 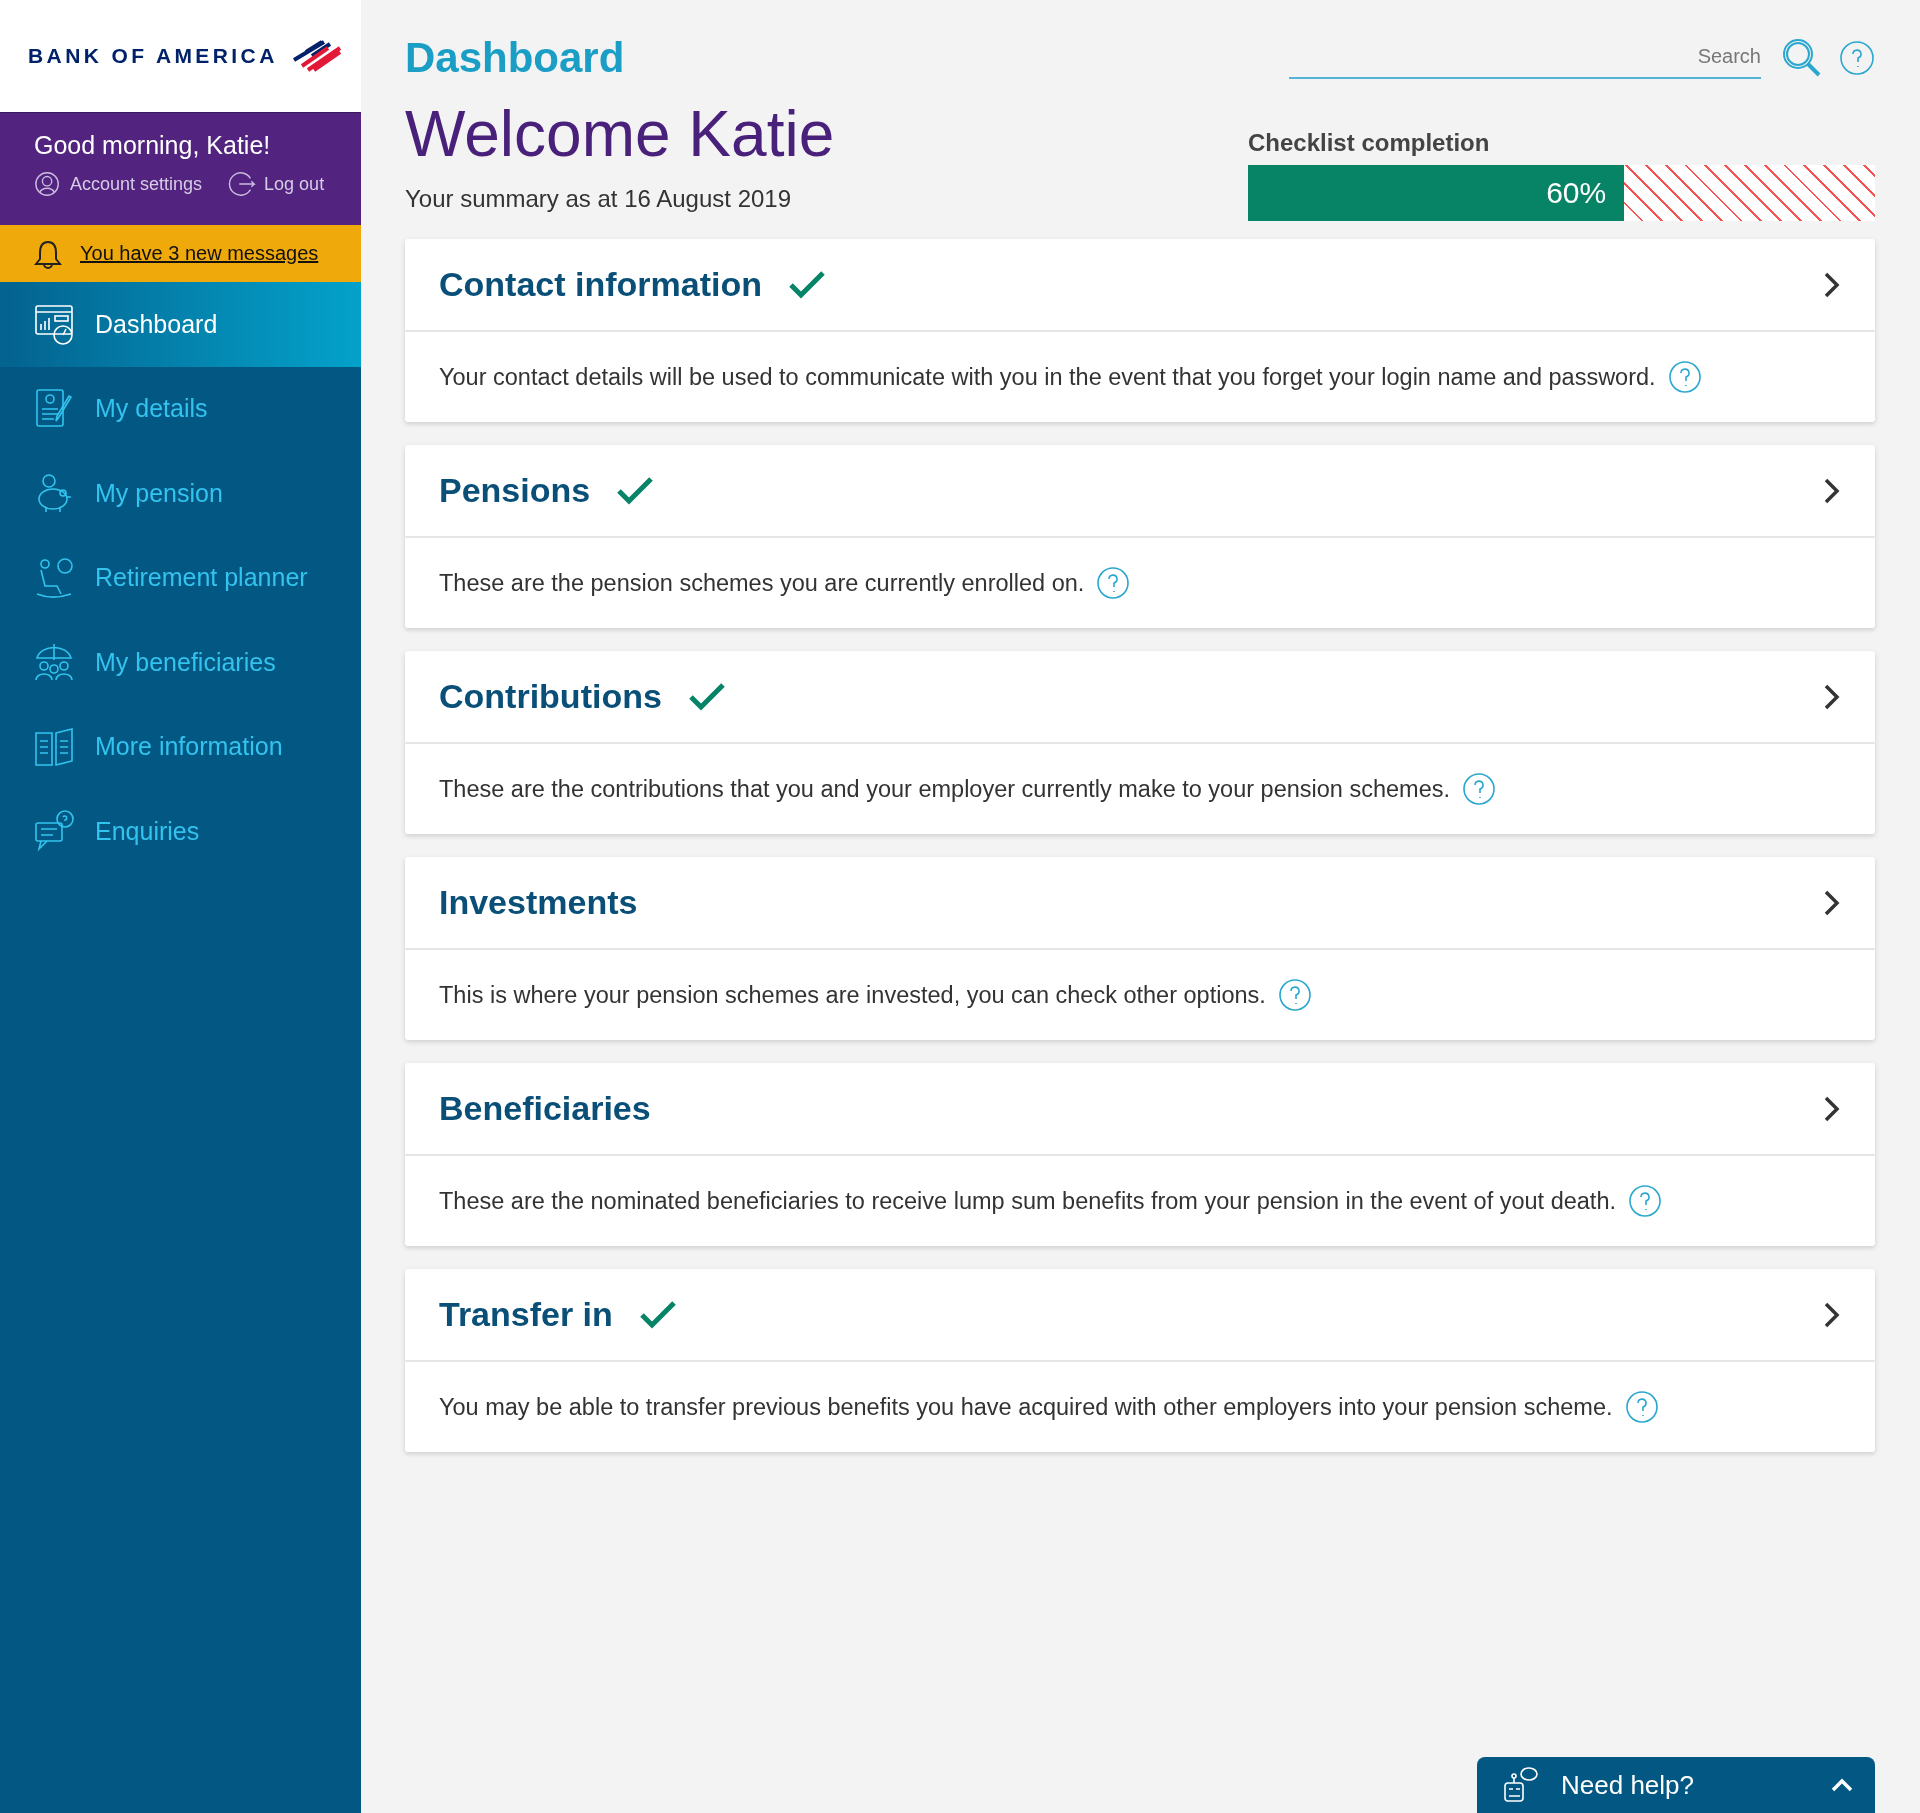 What do you see at coordinates (526, 1314) in the screenshot?
I see `section-title: Transfer in` at bounding box center [526, 1314].